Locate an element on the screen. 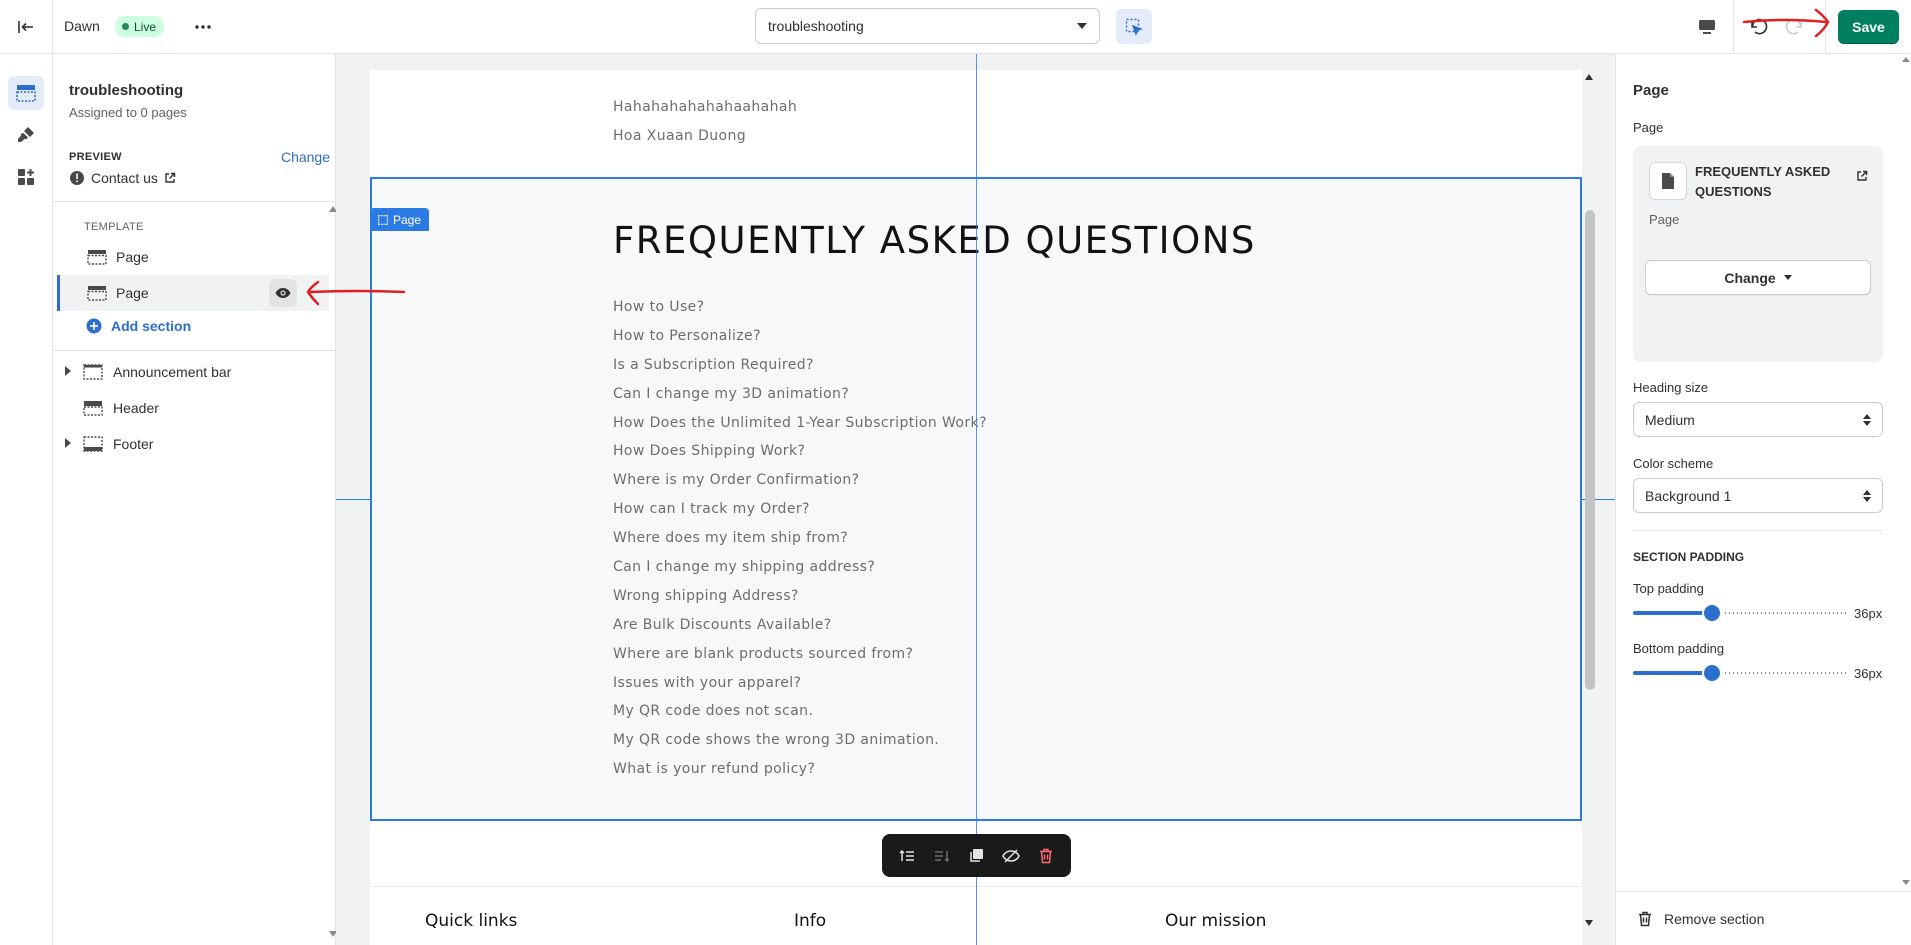 Image resolution: width=1911 pixels, height=945 pixels. top-bar: Dawn Live troubleshooting Save is located at coordinates (955, 27).